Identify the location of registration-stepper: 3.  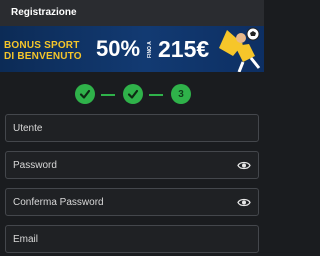
(132, 94).